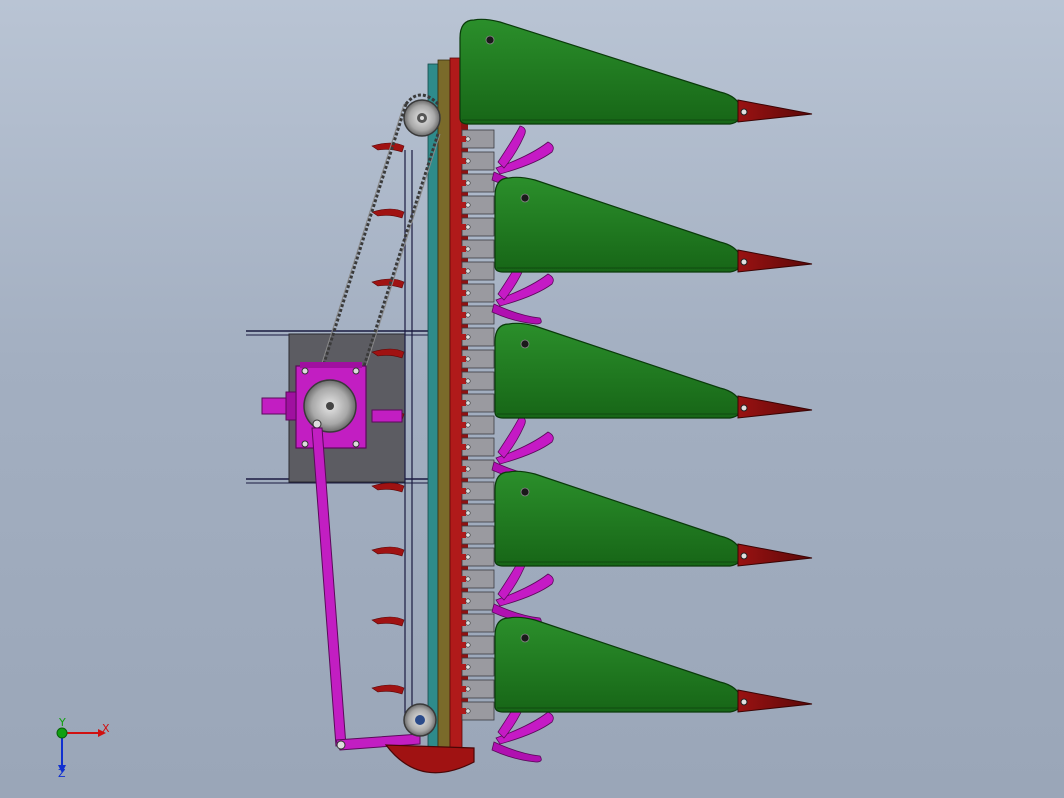  Describe the element at coordinates (387, 416) in the screenshot. I see `gearbox-bracket` at that location.